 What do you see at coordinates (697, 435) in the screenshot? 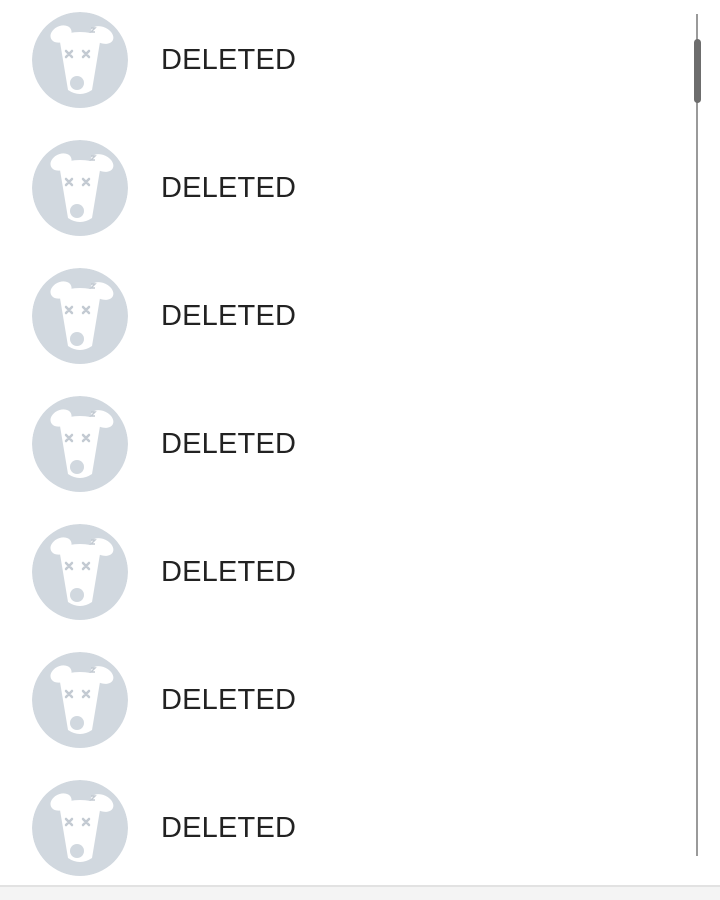
I see `scrollbar-track` at bounding box center [697, 435].